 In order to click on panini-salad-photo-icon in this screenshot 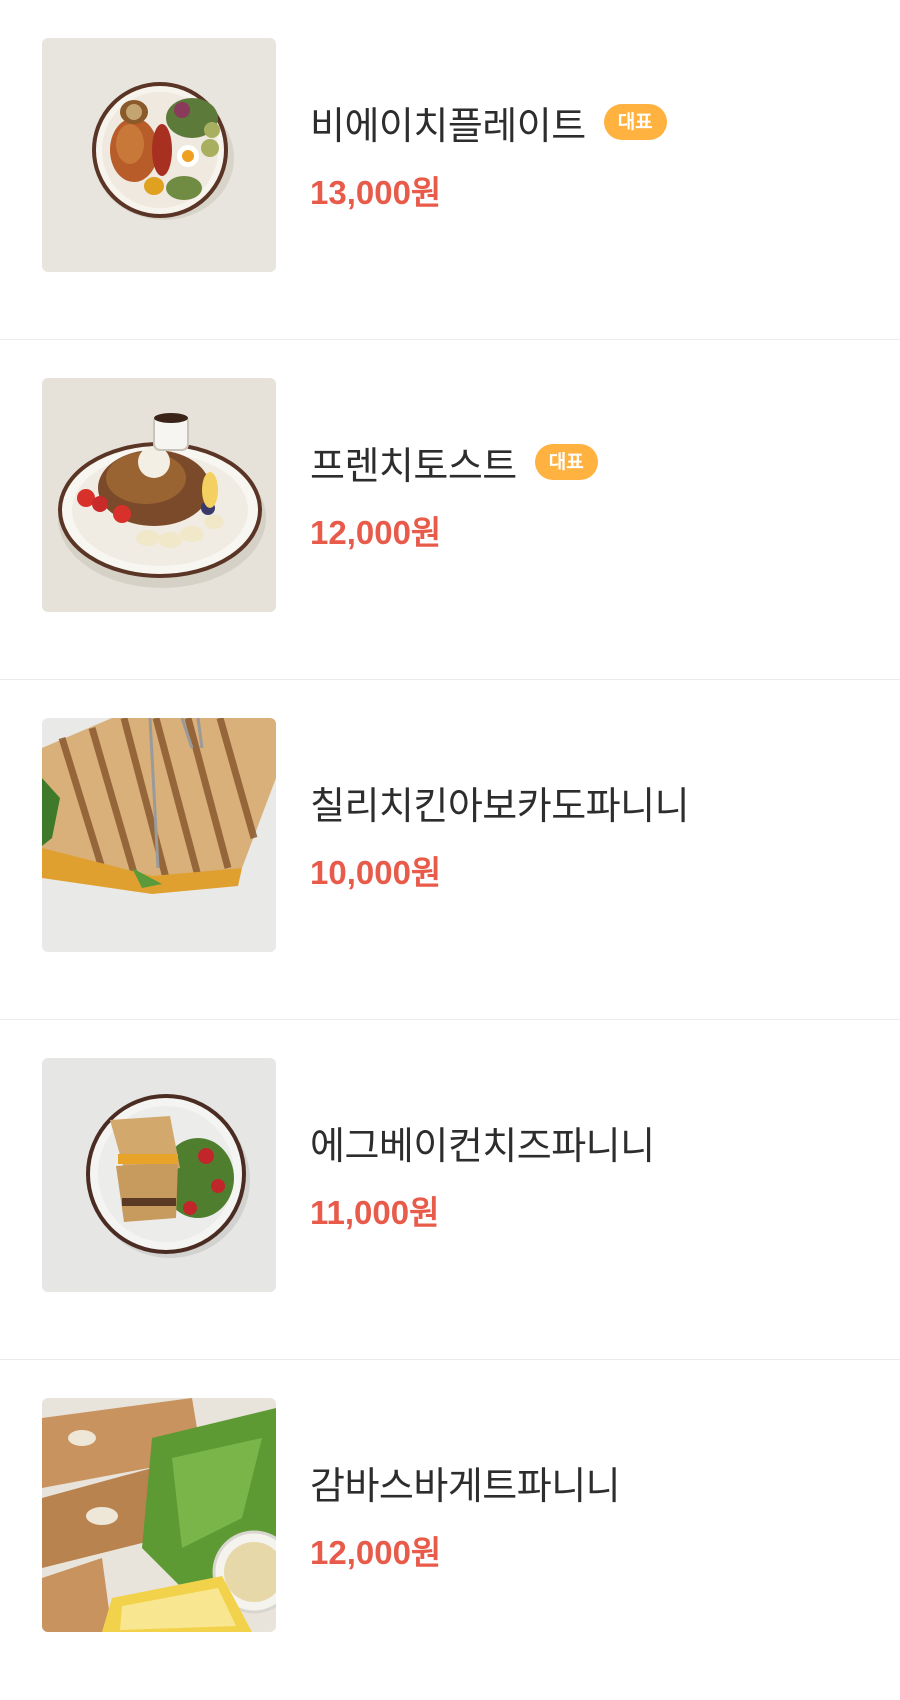, I will do `click(159, 1175)`.